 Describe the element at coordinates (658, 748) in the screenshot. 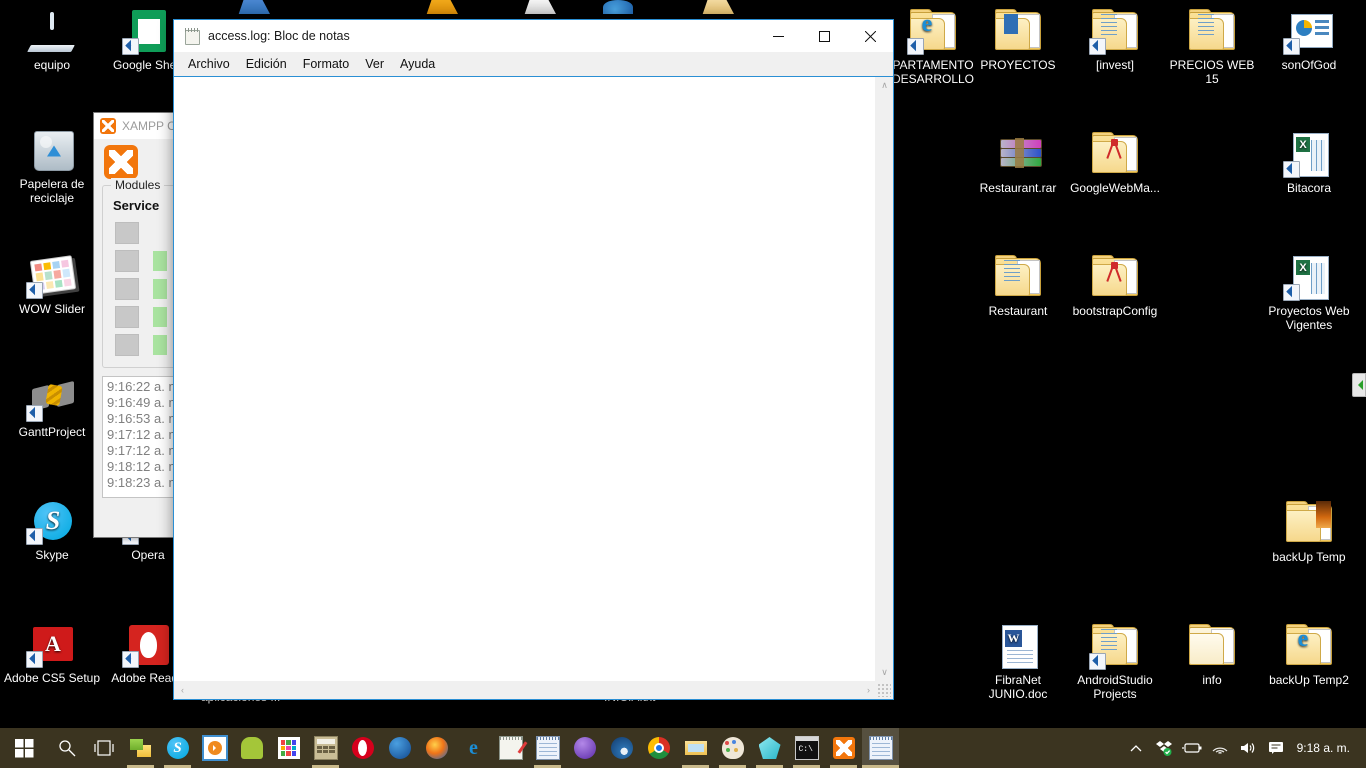

I see `taskbar-item-chrome` at that location.